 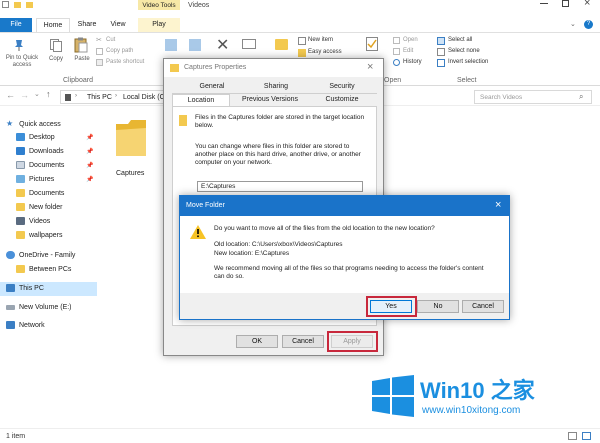 What do you see at coordinates (40, 152) in the screenshot?
I see `sidebar-item-downloads: Downloads` at bounding box center [40, 152].